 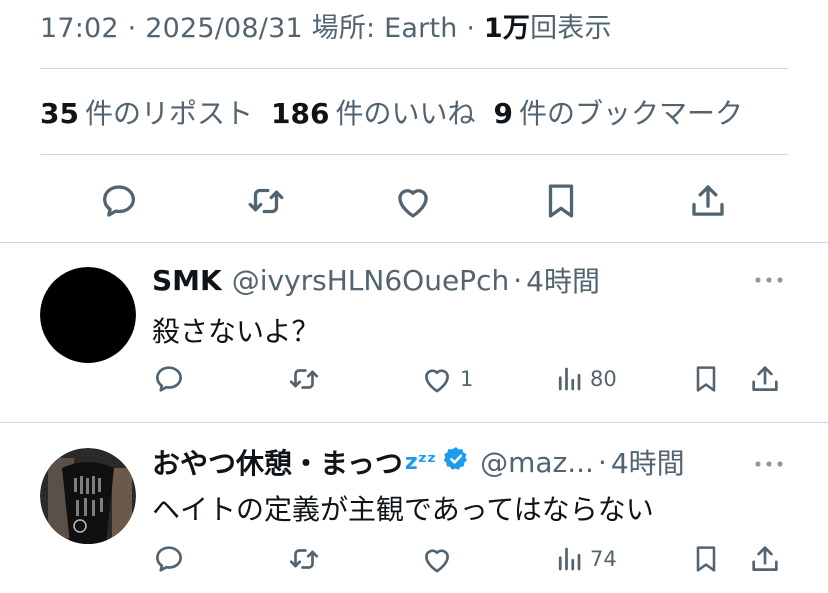 I want to click on views-button: 74, so click(x=585, y=559).